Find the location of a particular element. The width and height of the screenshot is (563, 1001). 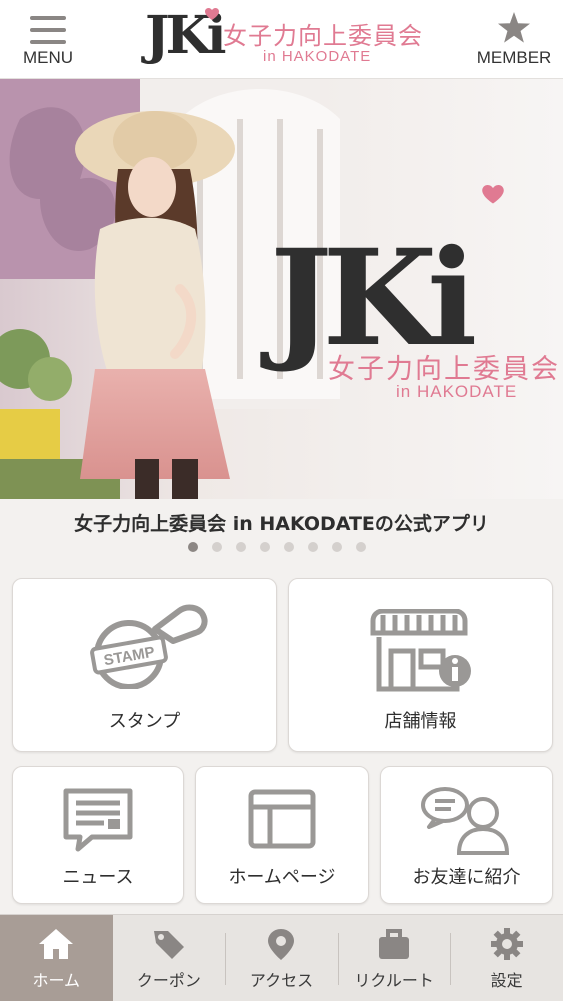

tab-access: アクセス is located at coordinates (281, 958).